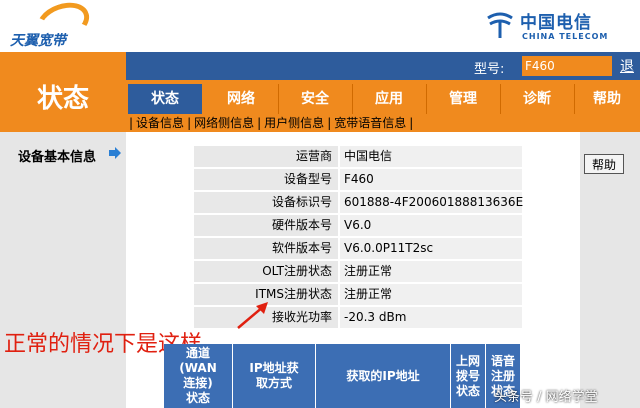 Image resolution: width=640 pixels, height=408 pixels. I want to click on info-key: 硬件版本号, so click(266, 225).